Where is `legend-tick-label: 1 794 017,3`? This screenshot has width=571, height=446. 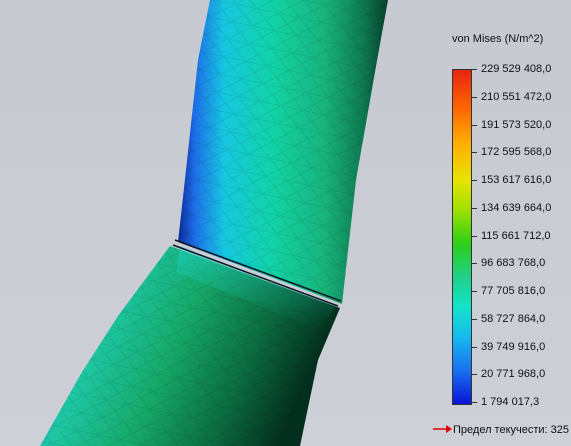 legend-tick-label: 1 794 017,3 is located at coordinates (510, 402).